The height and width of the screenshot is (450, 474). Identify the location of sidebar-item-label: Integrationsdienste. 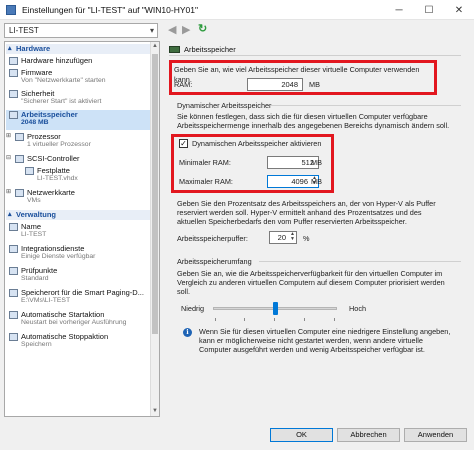
(53, 248).